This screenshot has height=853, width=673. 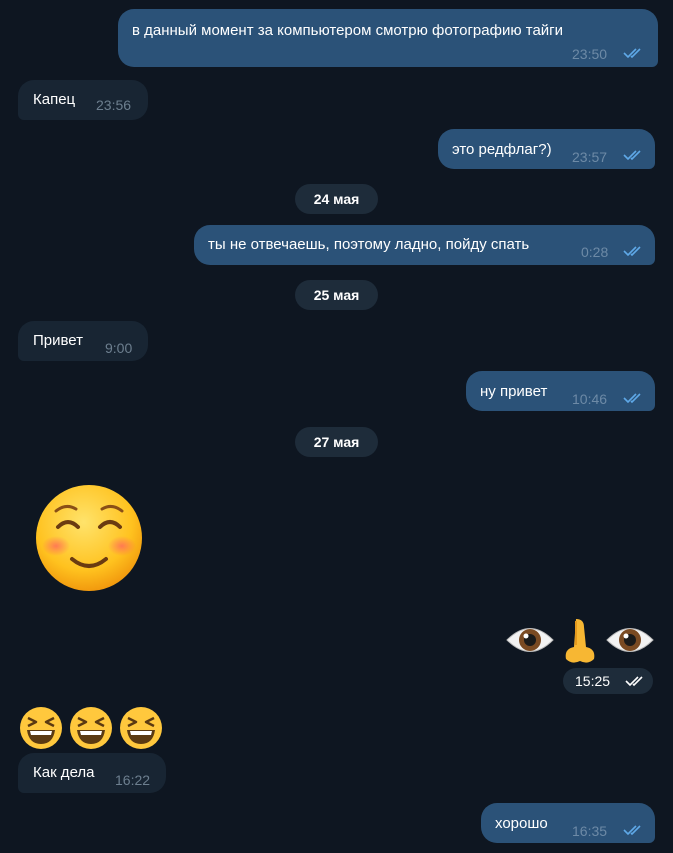 What do you see at coordinates (560, 391) in the screenshot?
I see `outgoing-message: ну привет 10:46` at bounding box center [560, 391].